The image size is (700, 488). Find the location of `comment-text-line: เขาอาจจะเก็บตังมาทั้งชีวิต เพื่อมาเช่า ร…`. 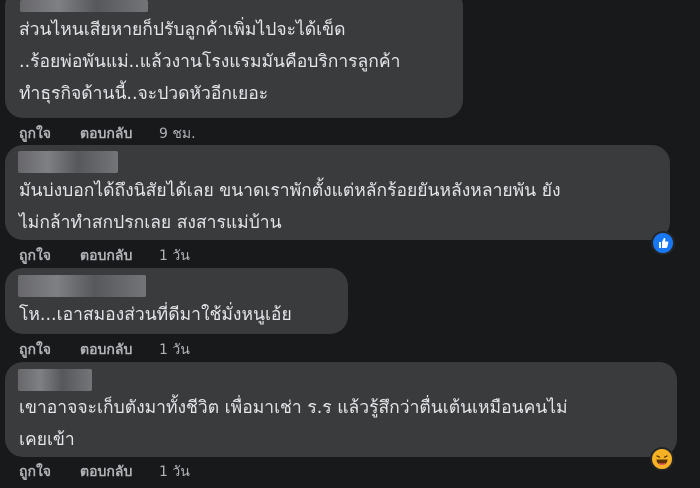

comment-text-line: เขาอาจจะเก็บตังมาทั้งชีวิต เพื่อมาเช่า ร… is located at coordinates (293, 408).